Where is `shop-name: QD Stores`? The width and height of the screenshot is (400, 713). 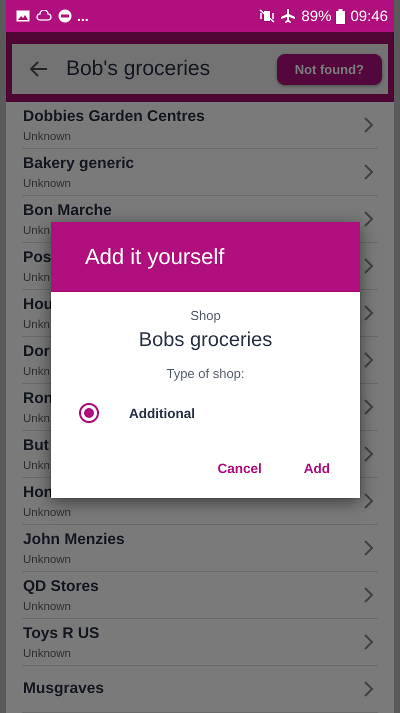
shop-name: QD Stores is located at coordinates (61, 587).